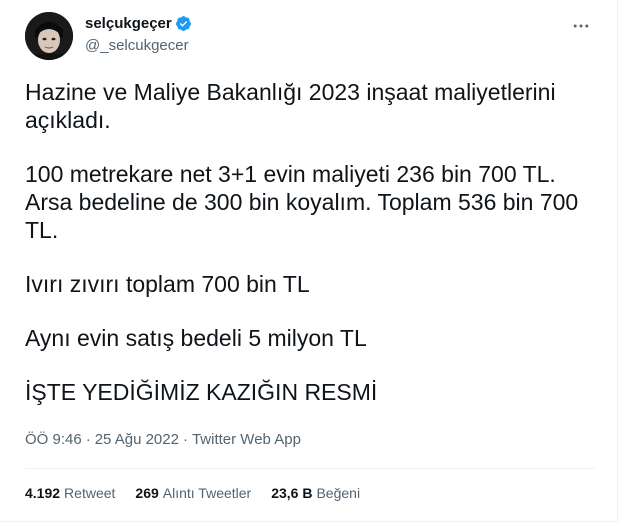  I want to click on quotes-label: Alıntı Tweetler, so click(207, 493).